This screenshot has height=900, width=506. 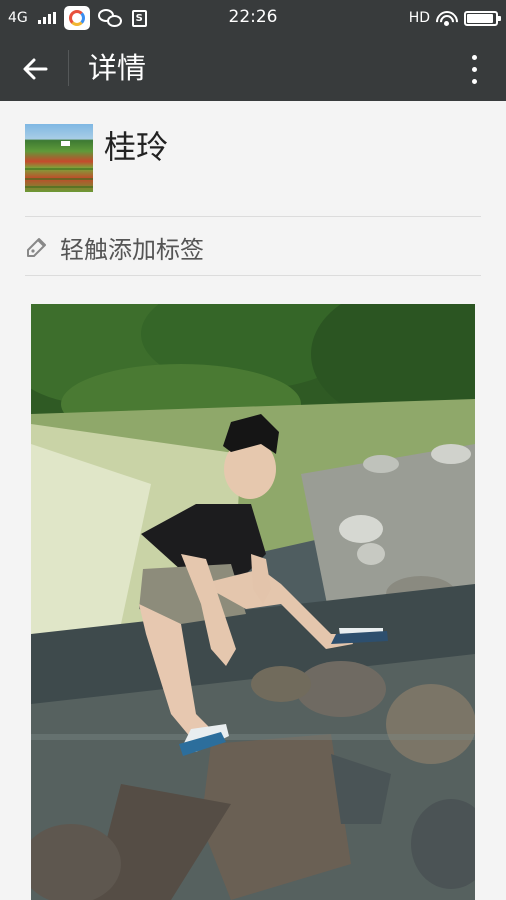 What do you see at coordinates (482, 18) in the screenshot?
I see `battery-icon` at bounding box center [482, 18].